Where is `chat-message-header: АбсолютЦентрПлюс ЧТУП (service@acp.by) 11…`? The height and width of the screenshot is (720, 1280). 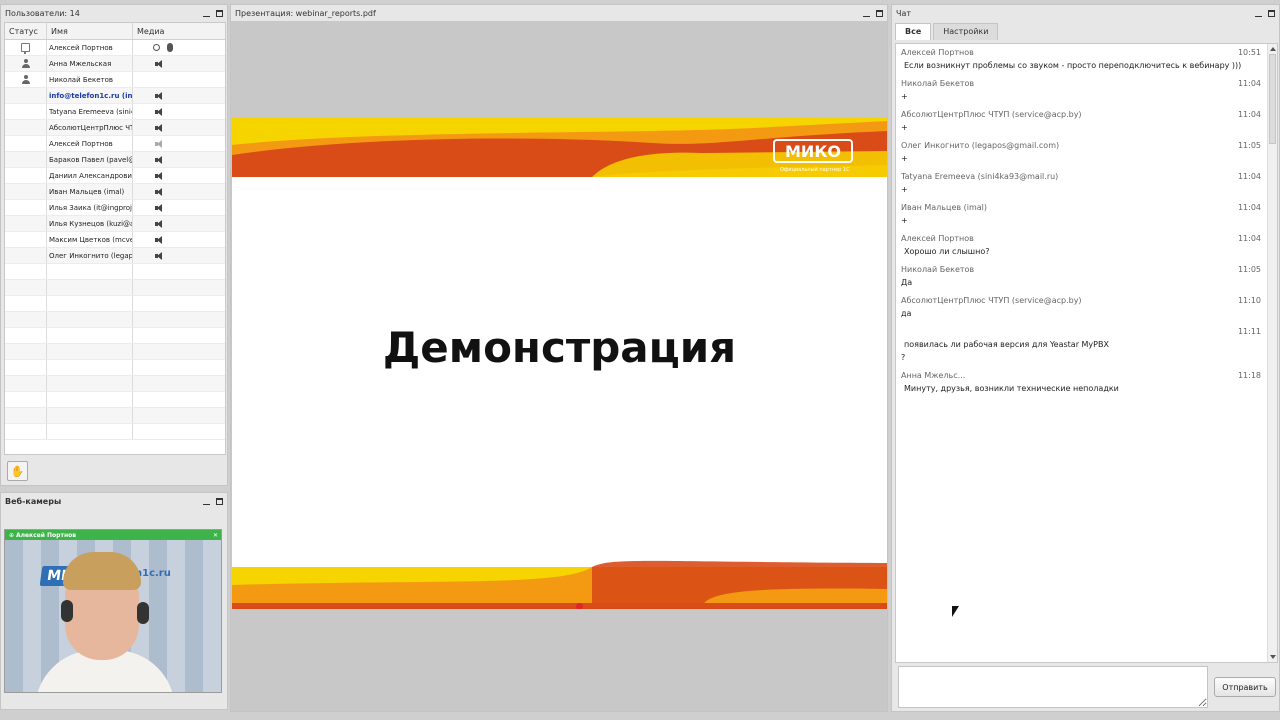
chat-message-header: АбсолютЦентрПлюс ЧТУП (service@acp.by) 11… is located at coordinates (1081, 300).